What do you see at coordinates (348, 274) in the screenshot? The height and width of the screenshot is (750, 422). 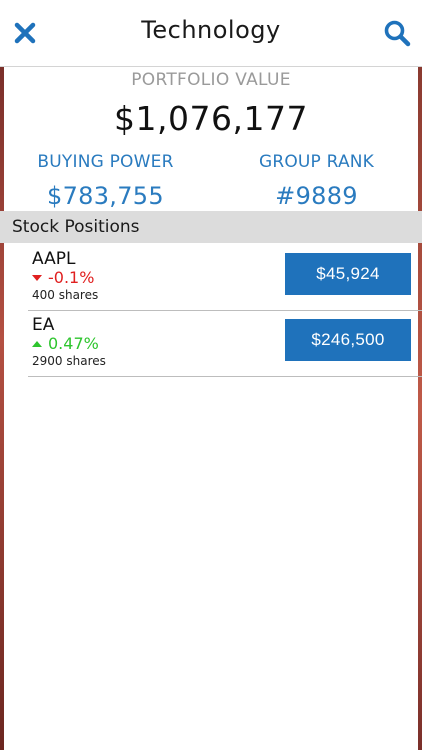 I see `position-value-button: $45,924` at bounding box center [348, 274].